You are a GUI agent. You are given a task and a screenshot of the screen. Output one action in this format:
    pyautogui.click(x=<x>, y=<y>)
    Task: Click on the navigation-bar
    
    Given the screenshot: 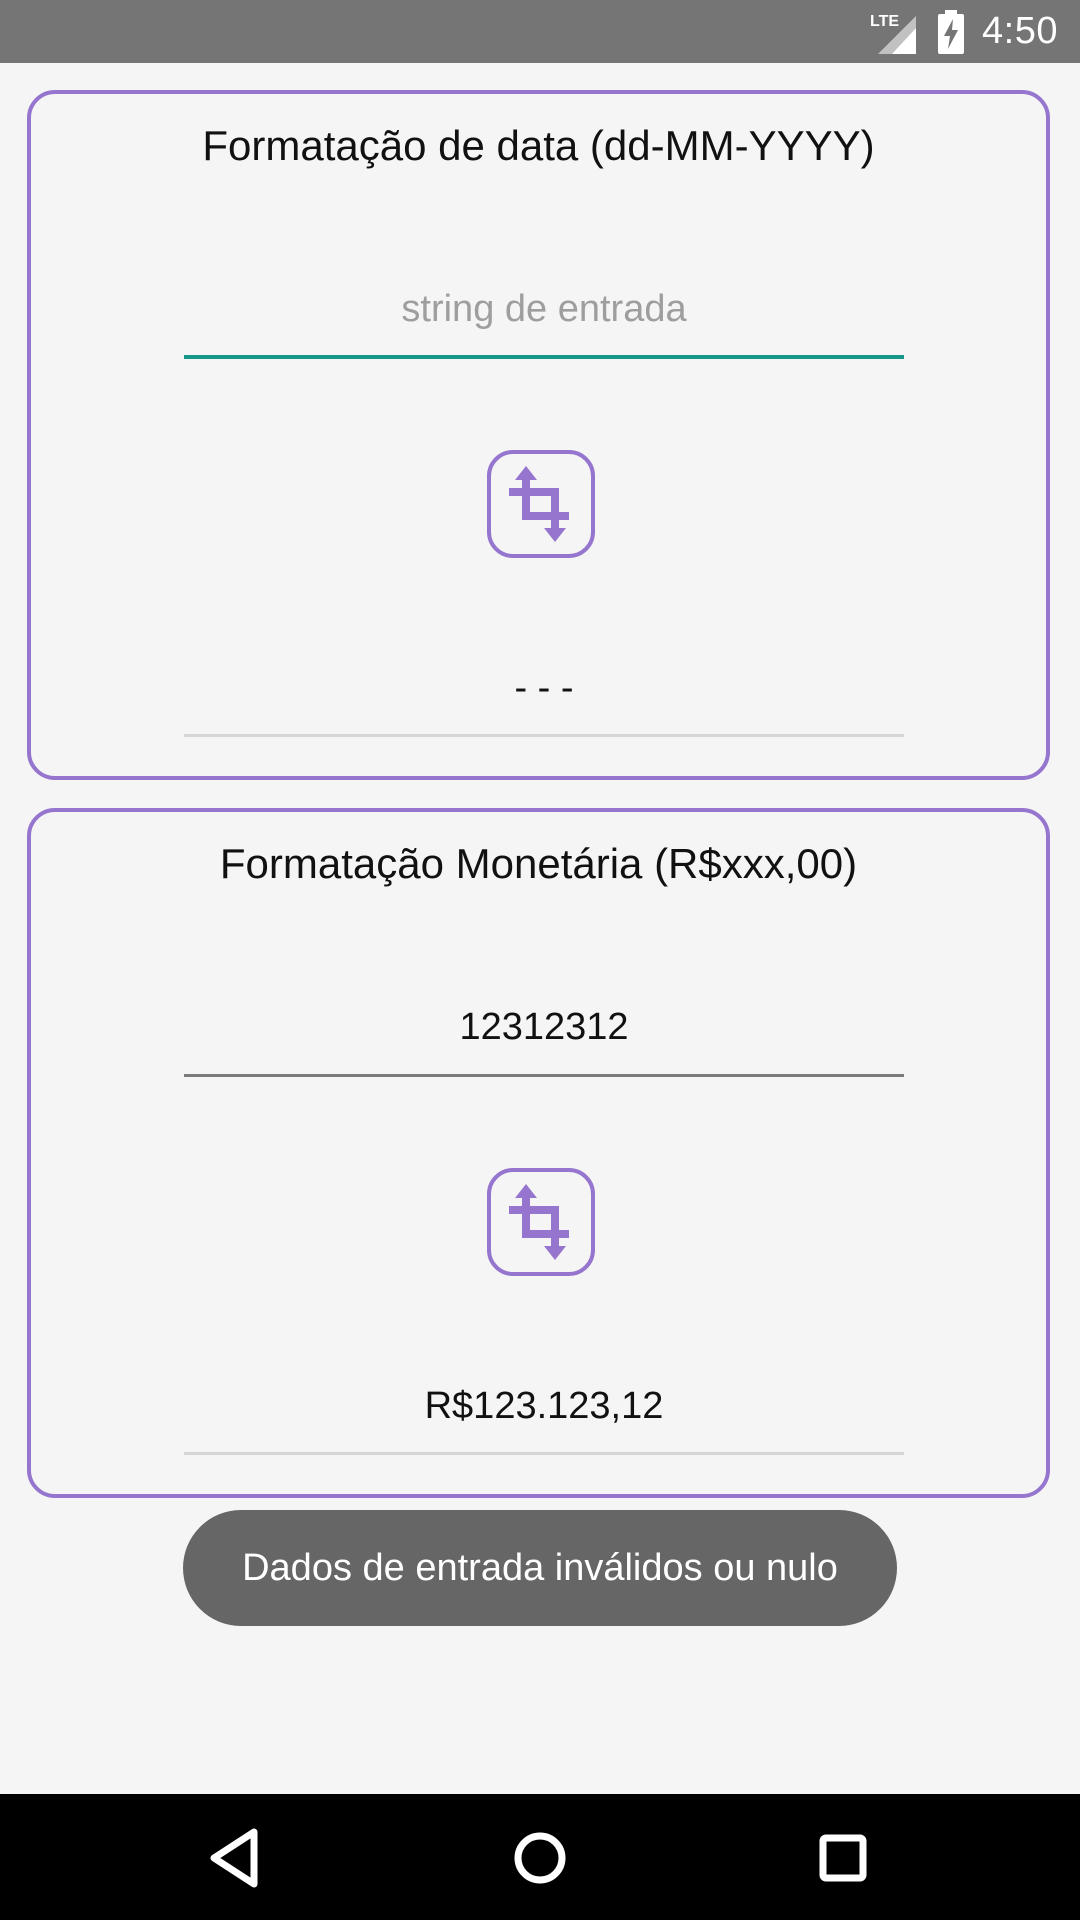 What is the action you would take?
    pyautogui.click(x=540, y=1857)
    